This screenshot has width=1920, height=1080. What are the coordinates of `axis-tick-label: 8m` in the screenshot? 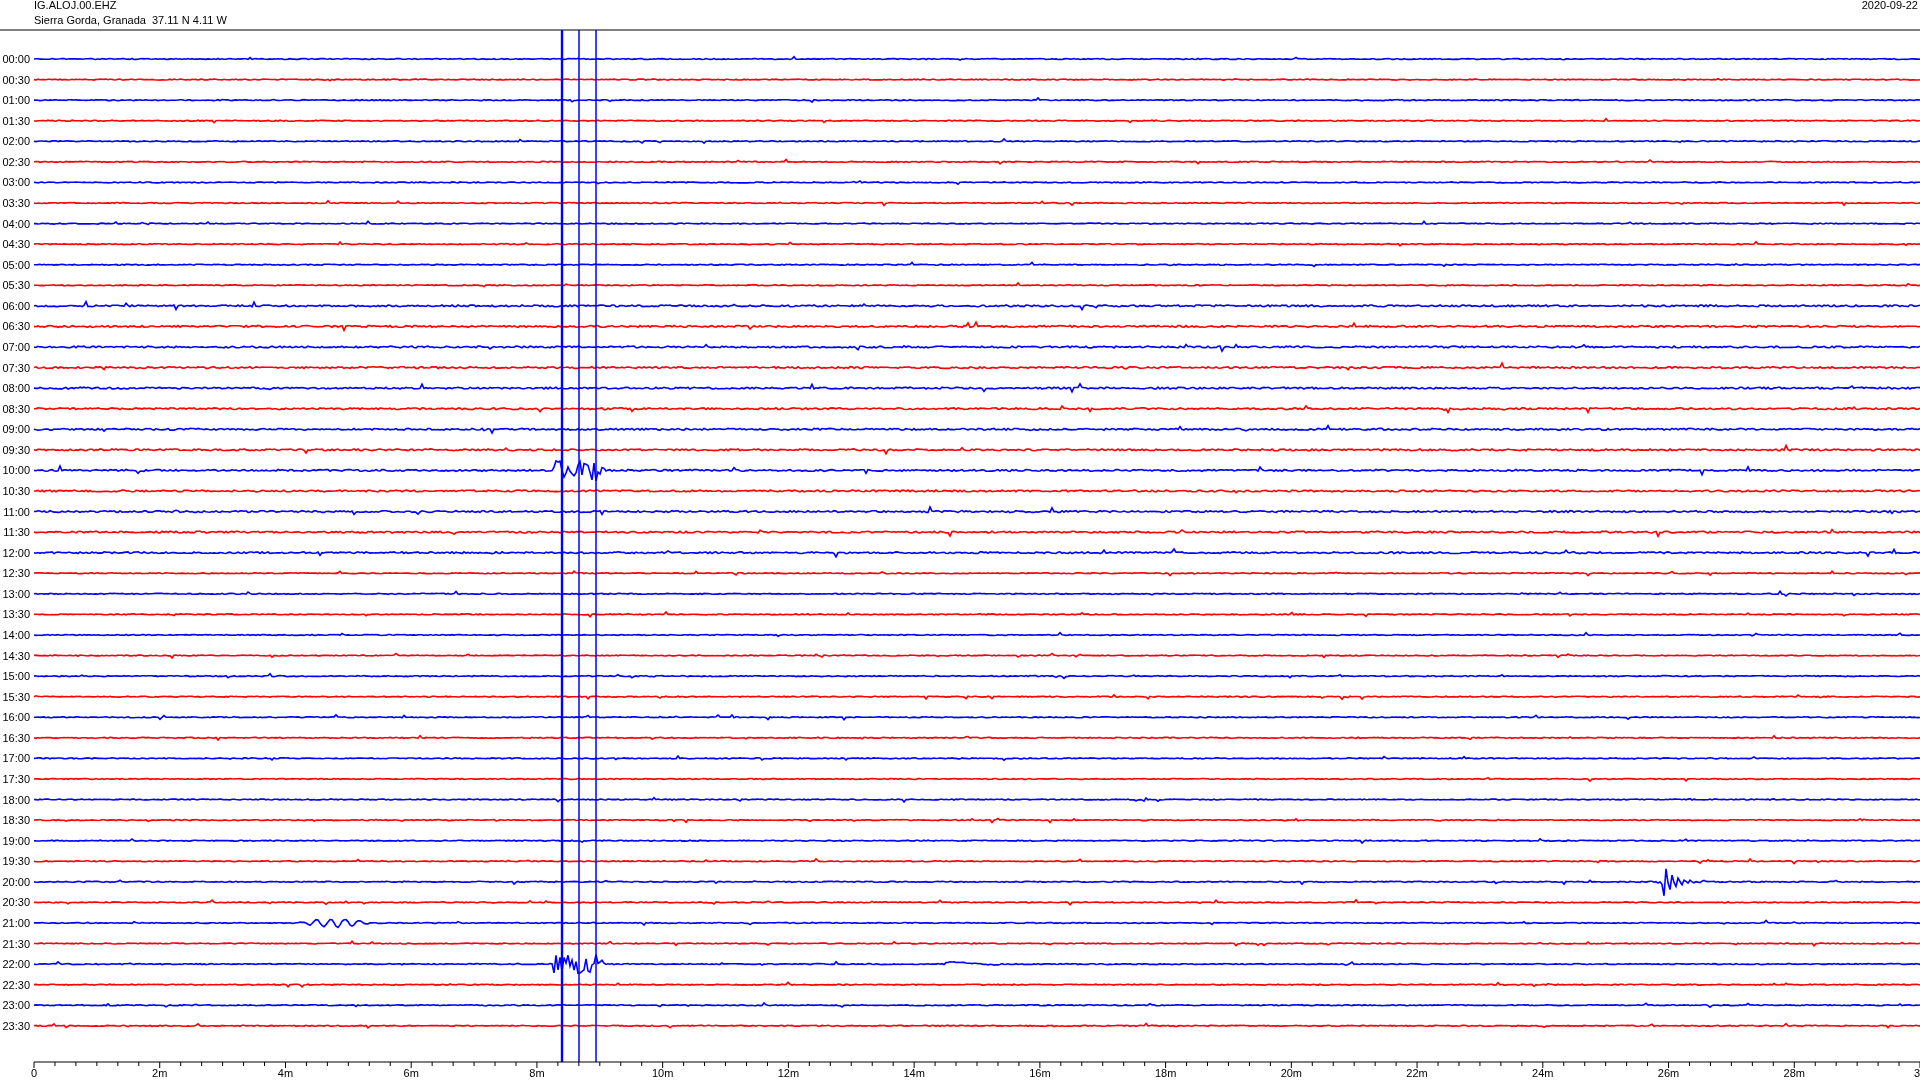 It's located at (537, 1073).